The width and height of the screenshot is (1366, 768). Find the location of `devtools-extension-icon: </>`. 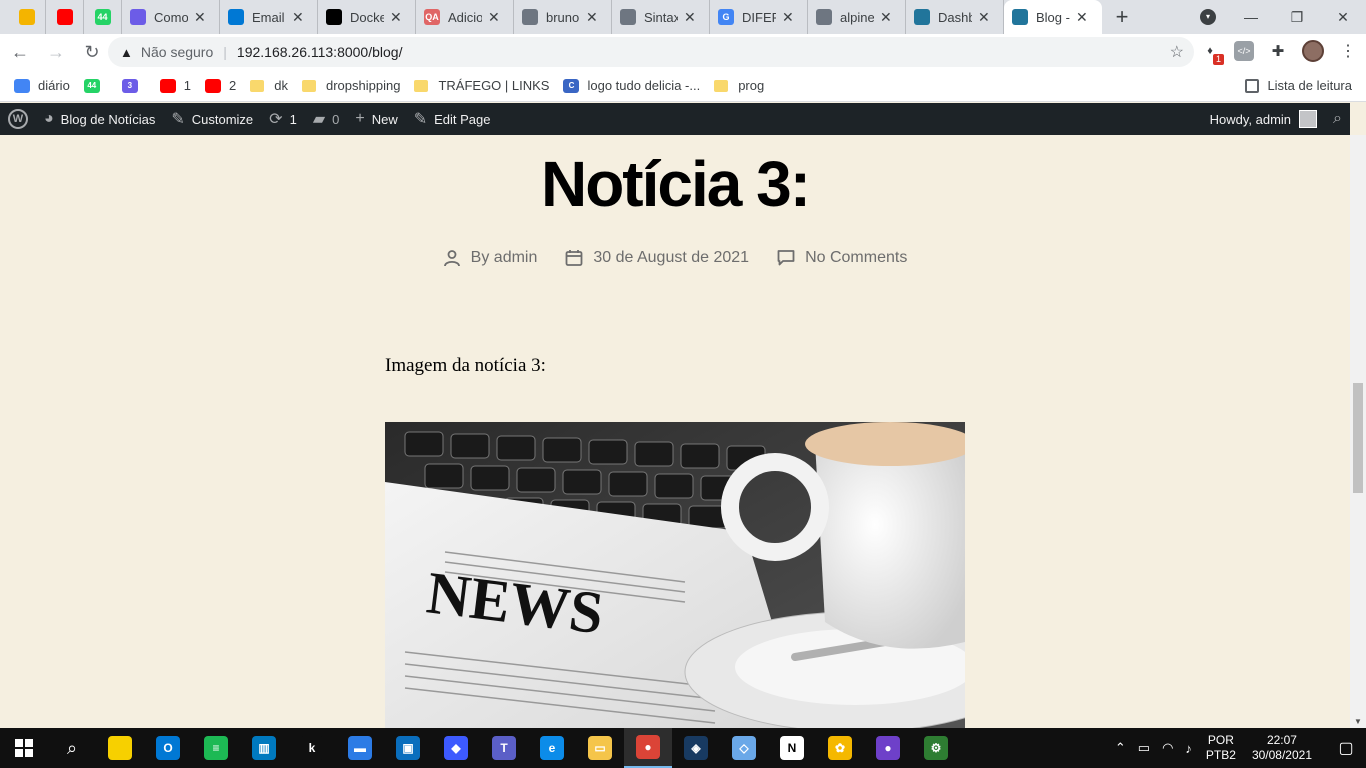

devtools-extension-icon: </> is located at coordinates (1244, 51).